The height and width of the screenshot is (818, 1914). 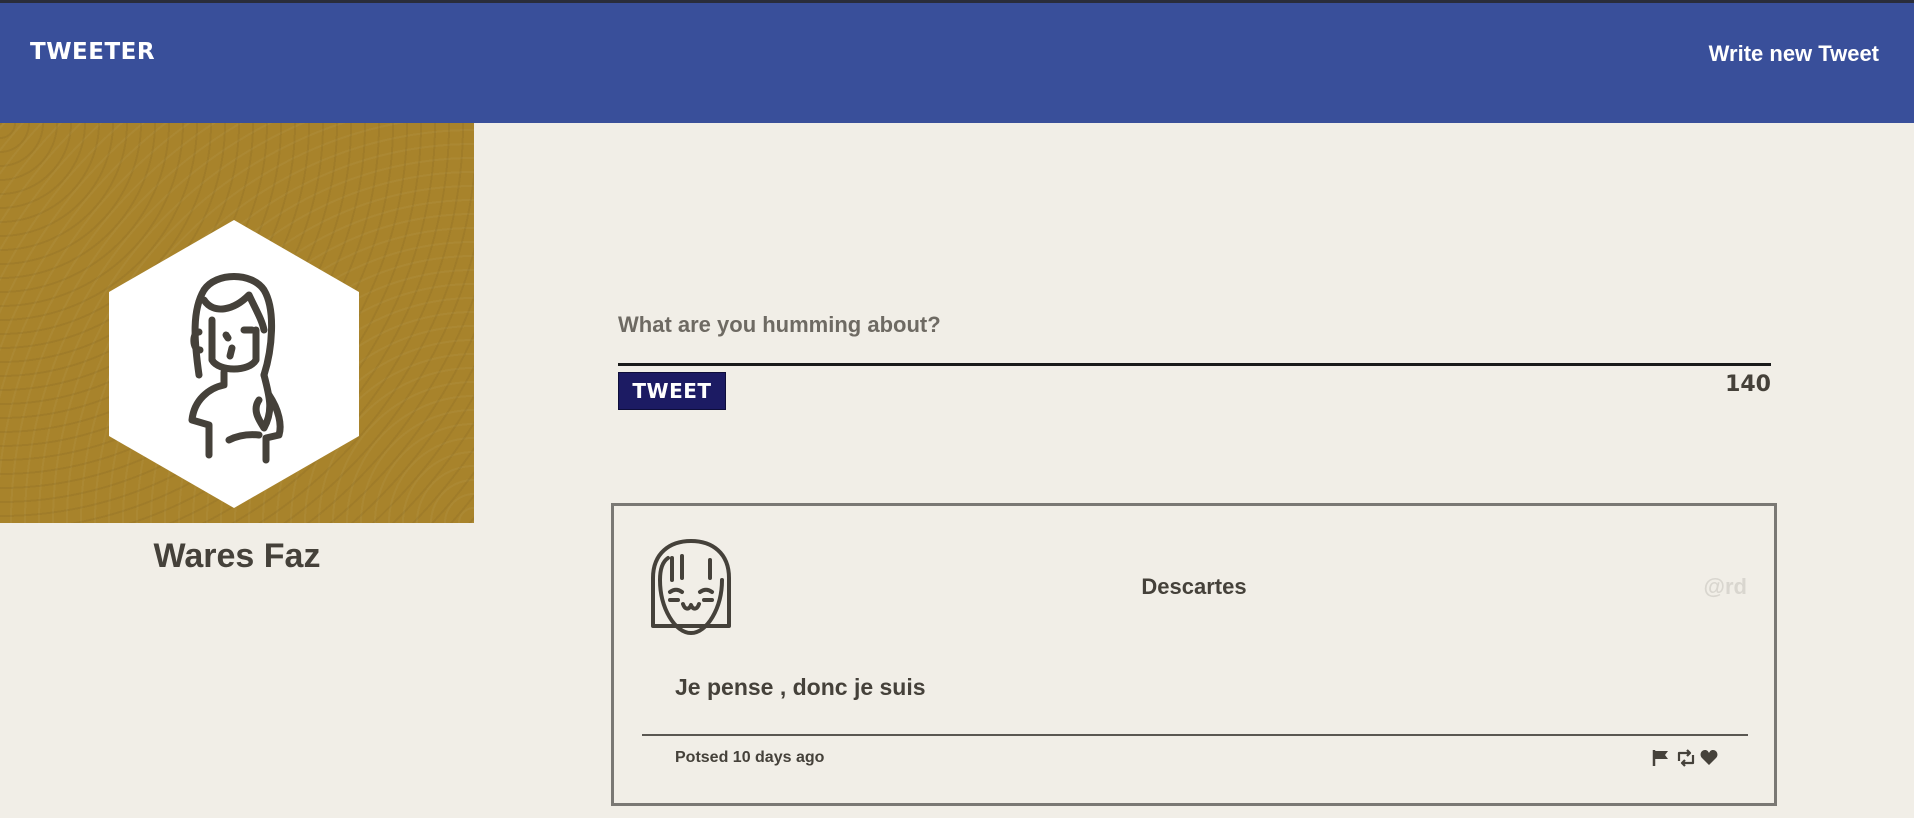 What do you see at coordinates (1725, 587) in the screenshot?
I see `tweet-handle: @rd` at bounding box center [1725, 587].